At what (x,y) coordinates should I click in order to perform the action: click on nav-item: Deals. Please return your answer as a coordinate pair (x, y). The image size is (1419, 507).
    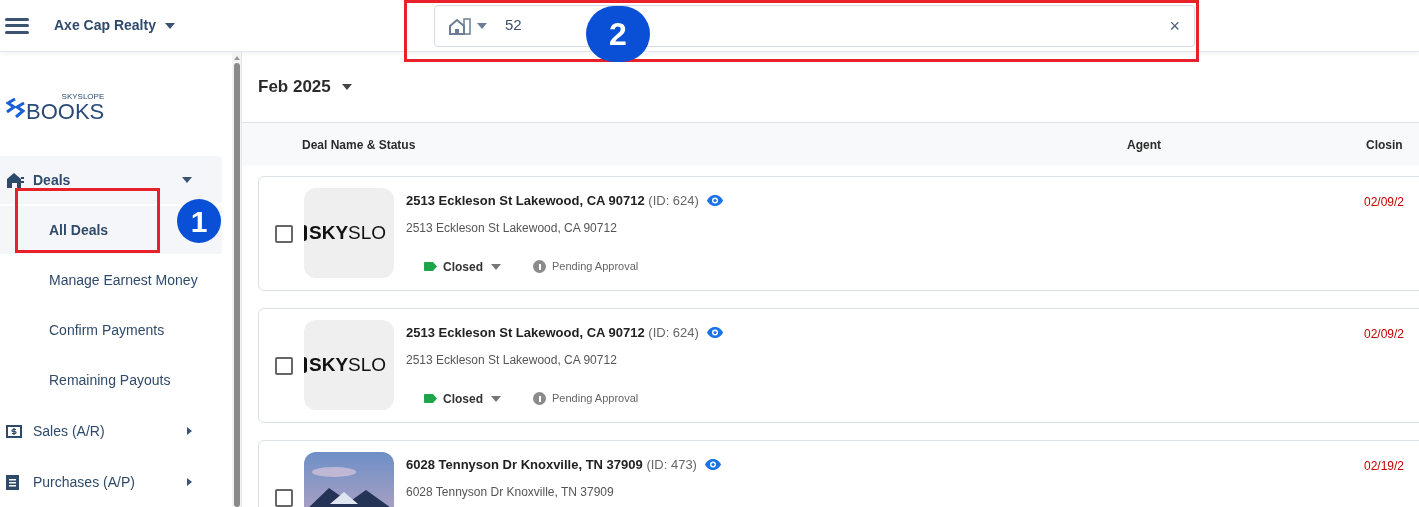
    Looking at the image, I should click on (111, 180).